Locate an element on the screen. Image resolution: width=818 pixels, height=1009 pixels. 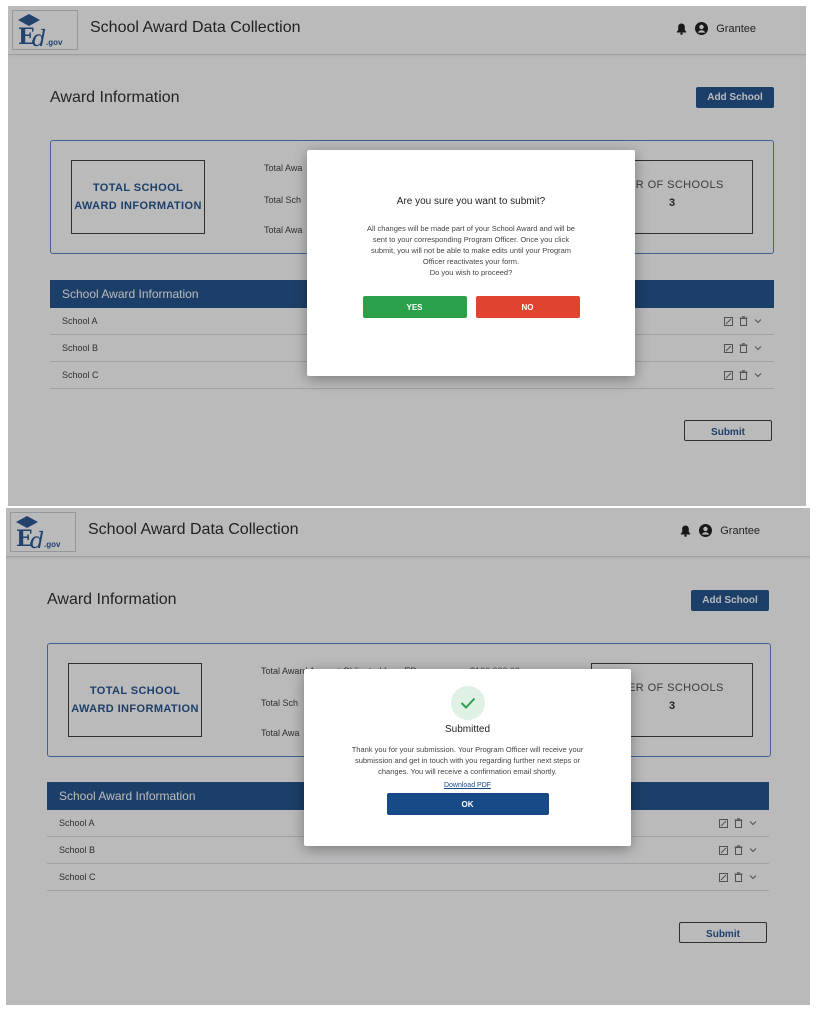
yes-button: YES is located at coordinates (414, 307).